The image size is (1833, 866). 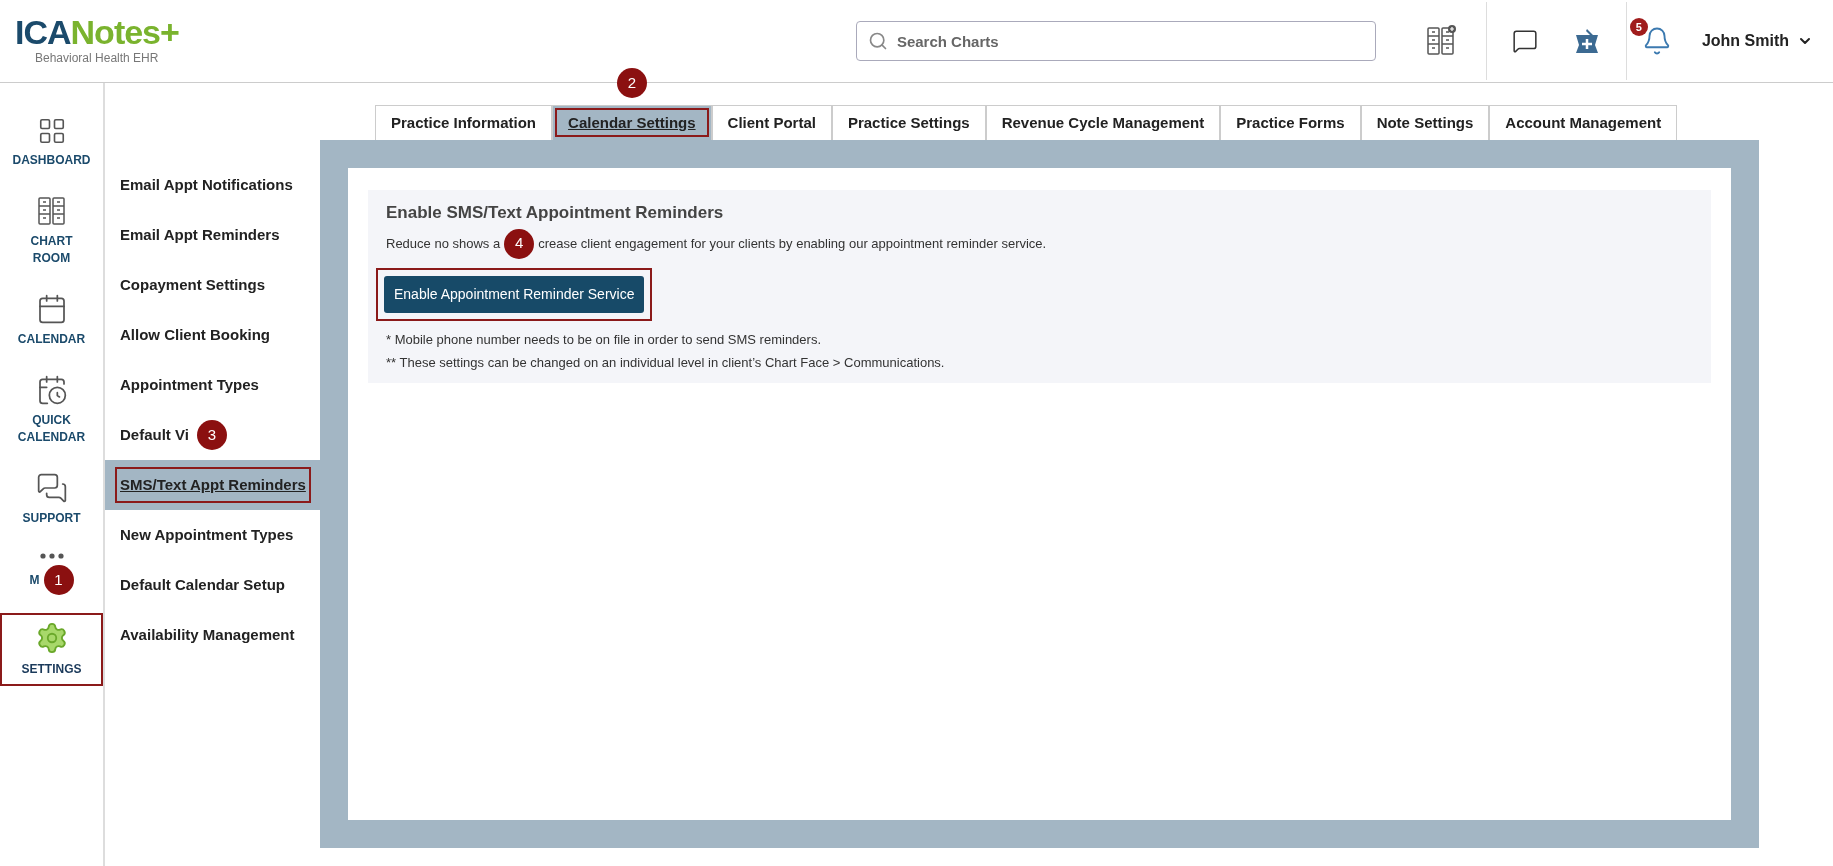 I want to click on settings-menu-item: Default Calendar Setup, so click(x=212, y=585).